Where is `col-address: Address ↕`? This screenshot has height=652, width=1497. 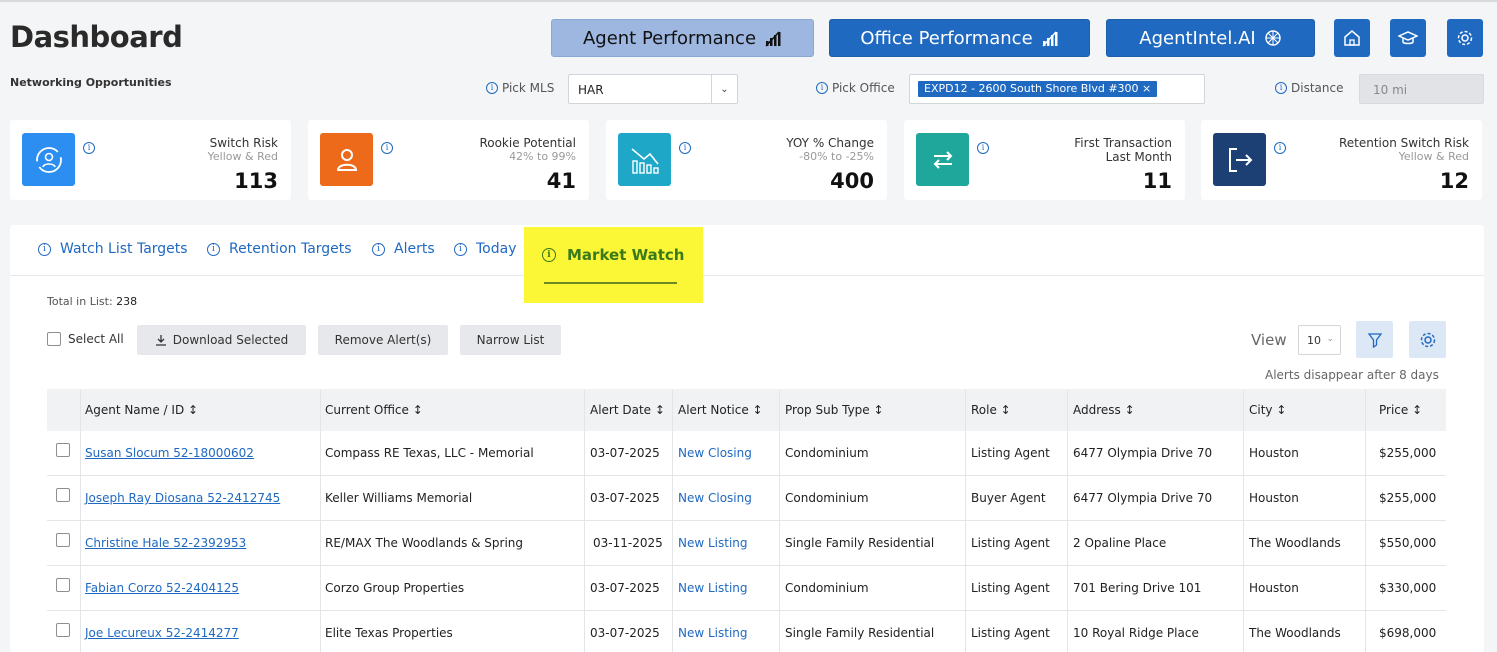
col-address: Address ↕ is located at coordinates (1104, 410).